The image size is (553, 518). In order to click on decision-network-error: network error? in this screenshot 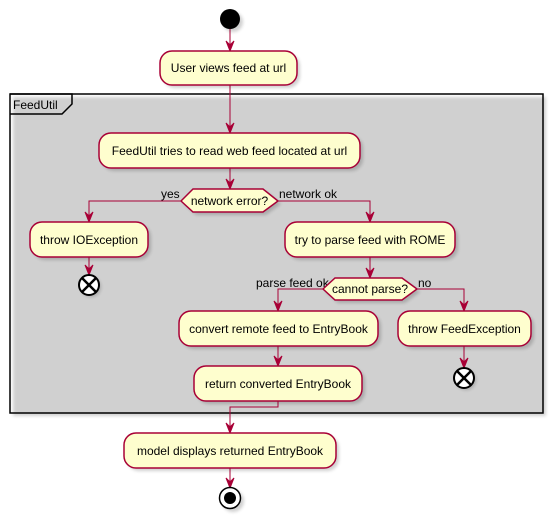, I will do `click(230, 201)`.